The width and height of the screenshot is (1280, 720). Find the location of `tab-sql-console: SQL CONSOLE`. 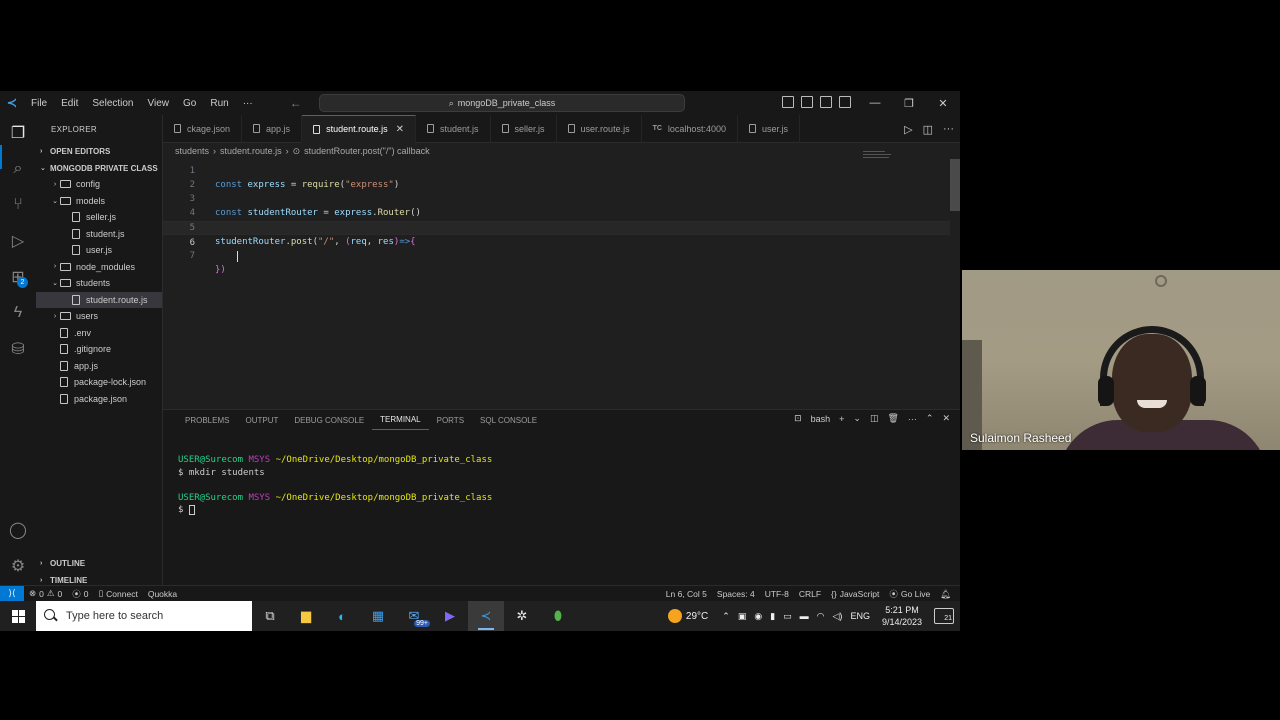

tab-sql-console: SQL CONSOLE is located at coordinates (508, 420).